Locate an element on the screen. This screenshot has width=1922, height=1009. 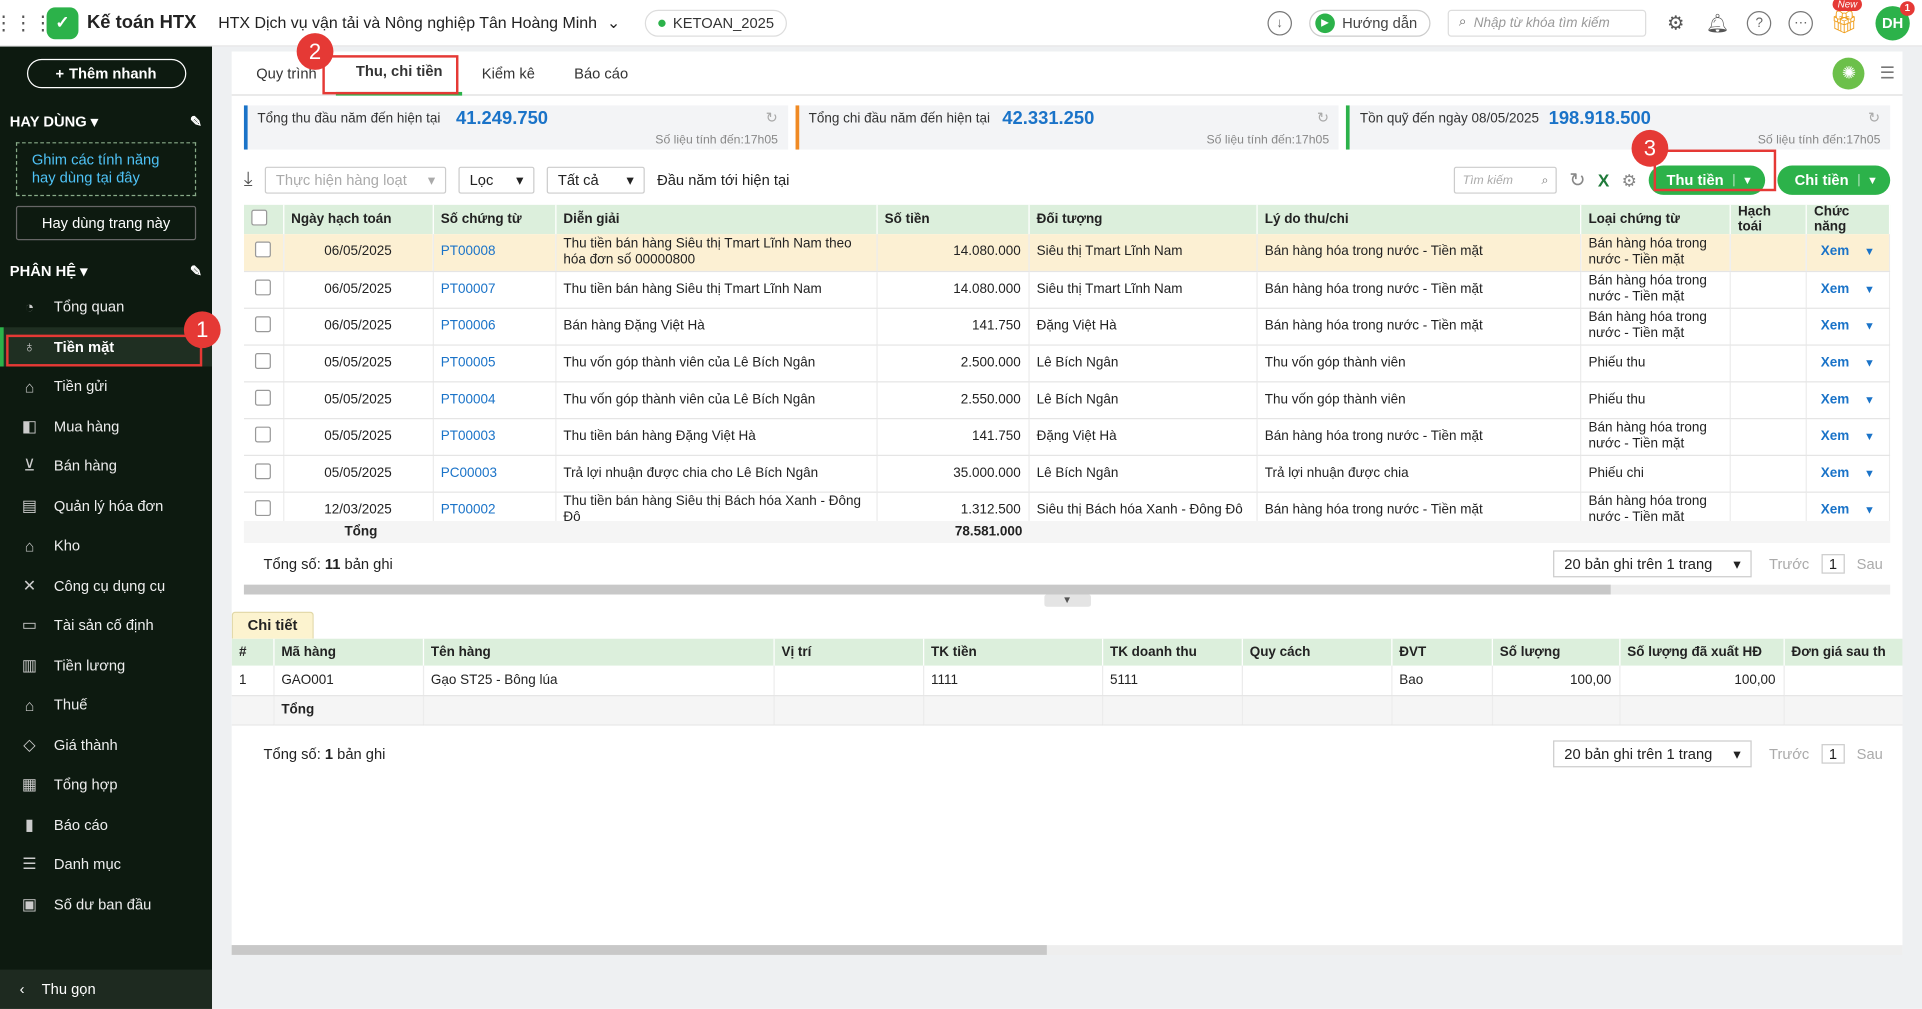
next-page-button: Sau is located at coordinates (1870, 563).